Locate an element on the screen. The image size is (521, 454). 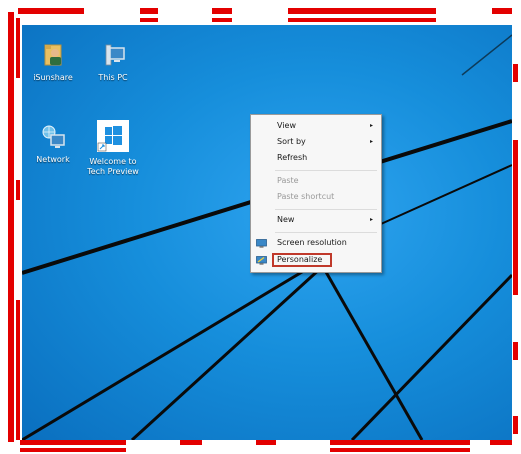
desktop-icon-label: iSunshare is located at coordinates (53, 77).